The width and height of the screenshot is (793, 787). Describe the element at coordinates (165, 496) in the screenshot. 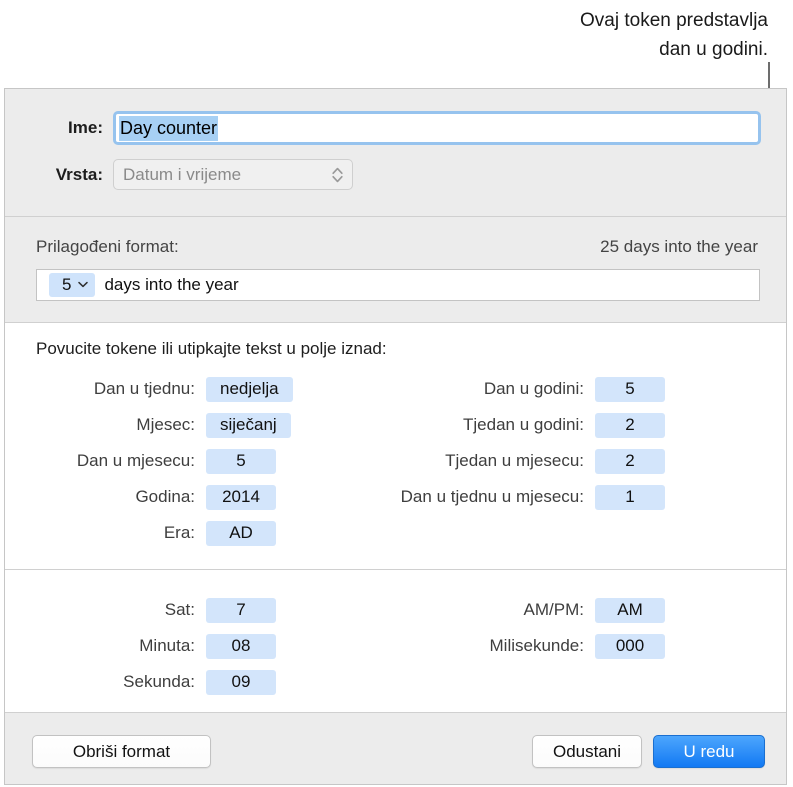

I see `token-label: Godina:` at that location.